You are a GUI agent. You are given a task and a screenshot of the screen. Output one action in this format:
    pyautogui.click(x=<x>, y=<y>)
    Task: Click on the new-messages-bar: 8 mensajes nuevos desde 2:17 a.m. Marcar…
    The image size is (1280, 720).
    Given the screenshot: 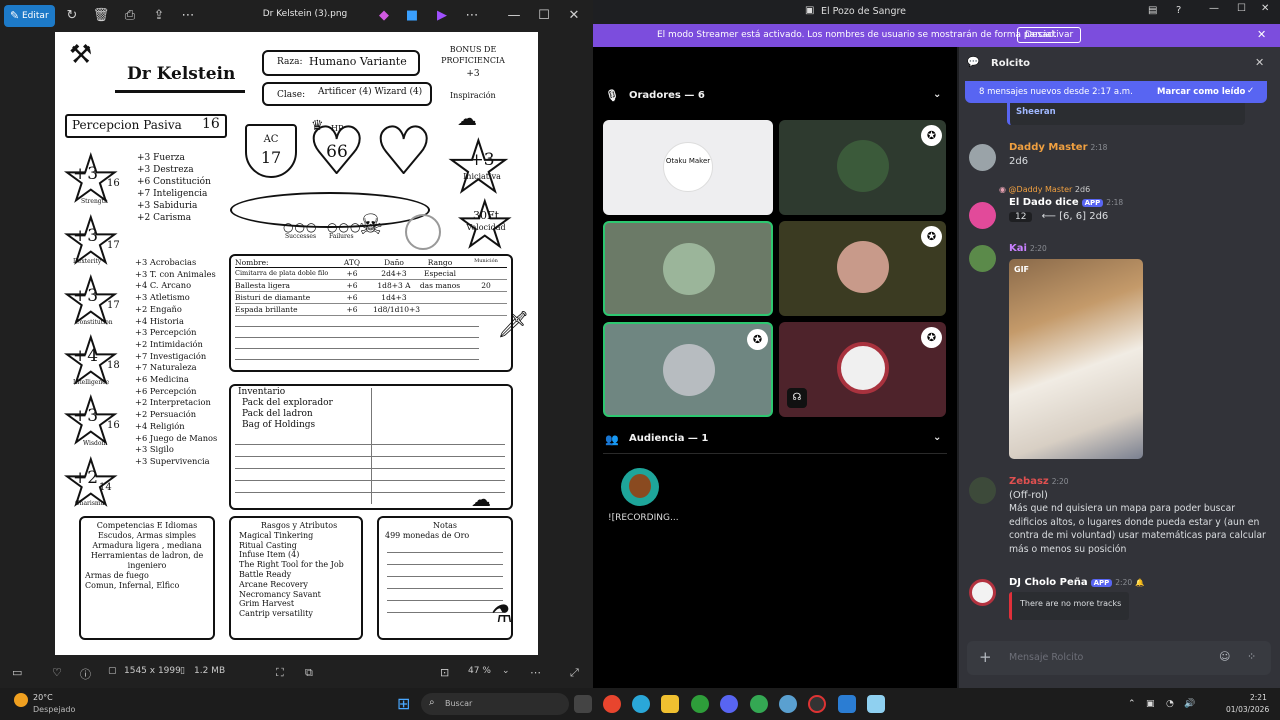 What is the action you would take?
    pyautogui.click(x=1116, y=92)
    